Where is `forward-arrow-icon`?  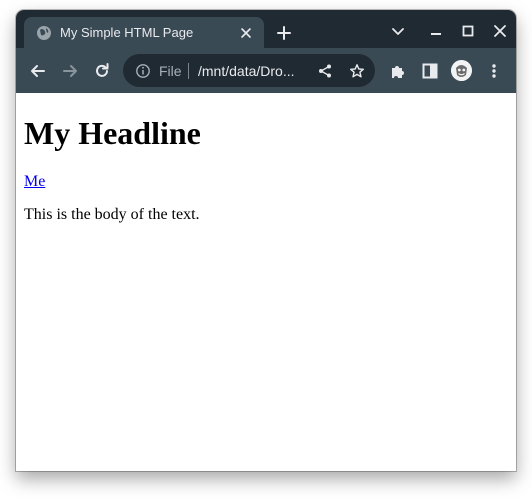
forward-arrow-icon is located at coordinates (70, 71).